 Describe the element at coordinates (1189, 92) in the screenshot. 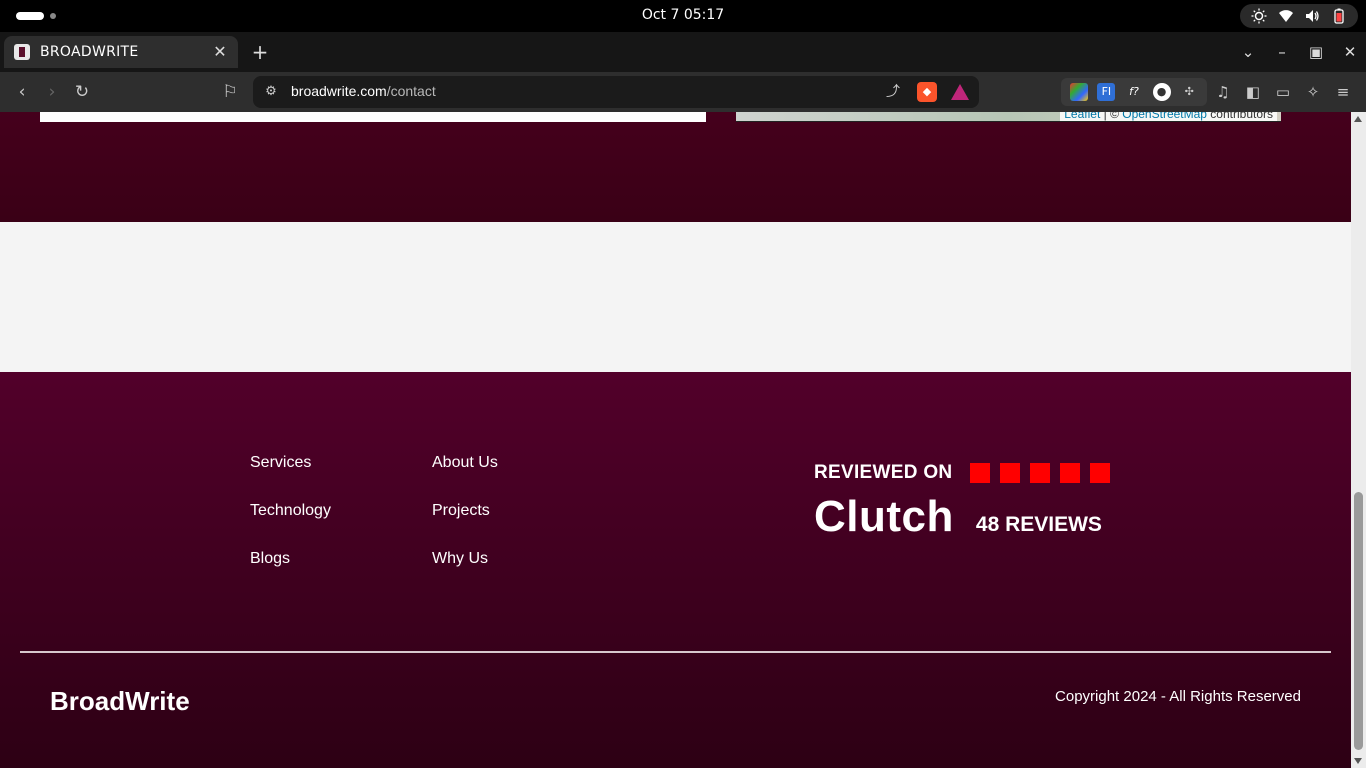

I see `extensions-puzzle-icon: ✣` at that location.